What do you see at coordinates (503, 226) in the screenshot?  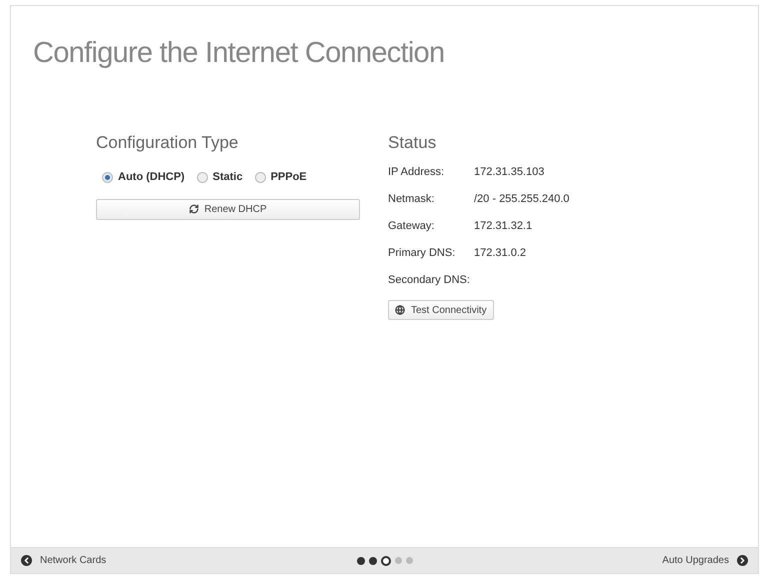 I see `status-value: 172.31.32.1` at bounding box center [503, 226].